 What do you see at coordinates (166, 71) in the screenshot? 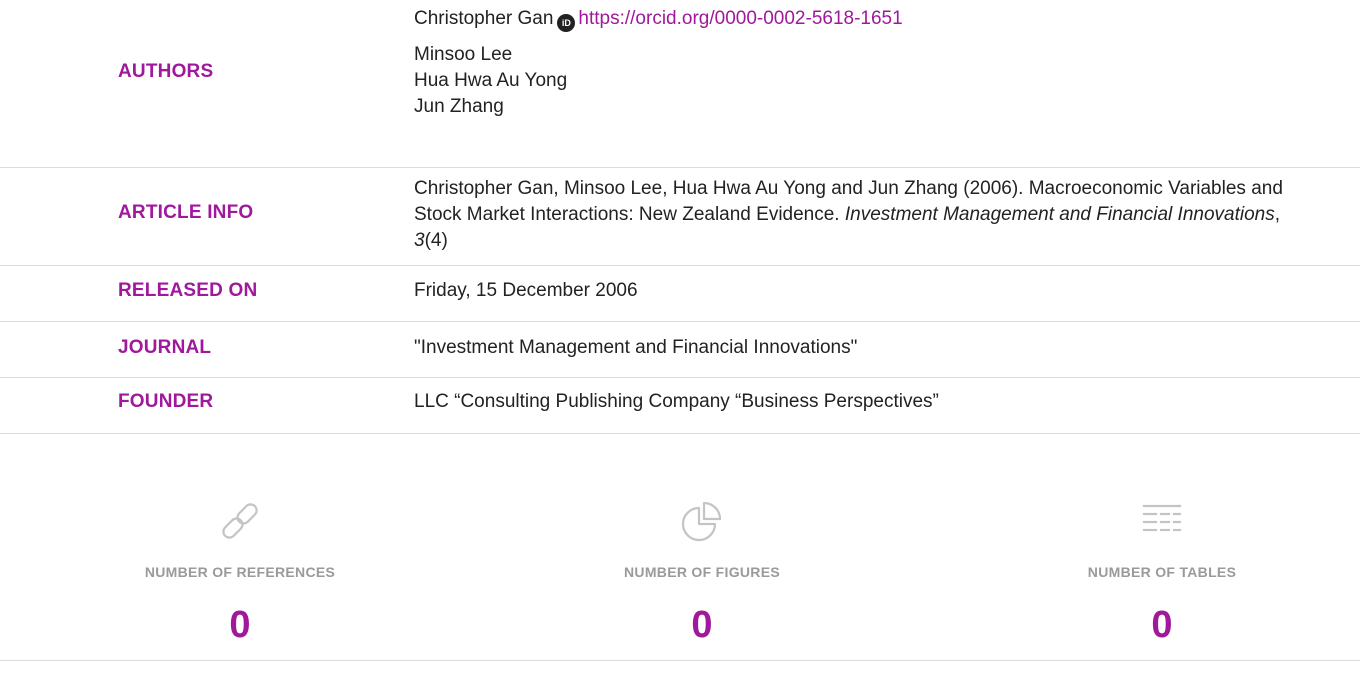
I see `authors-label: AUTHORS` at bounding box center [166, 71].